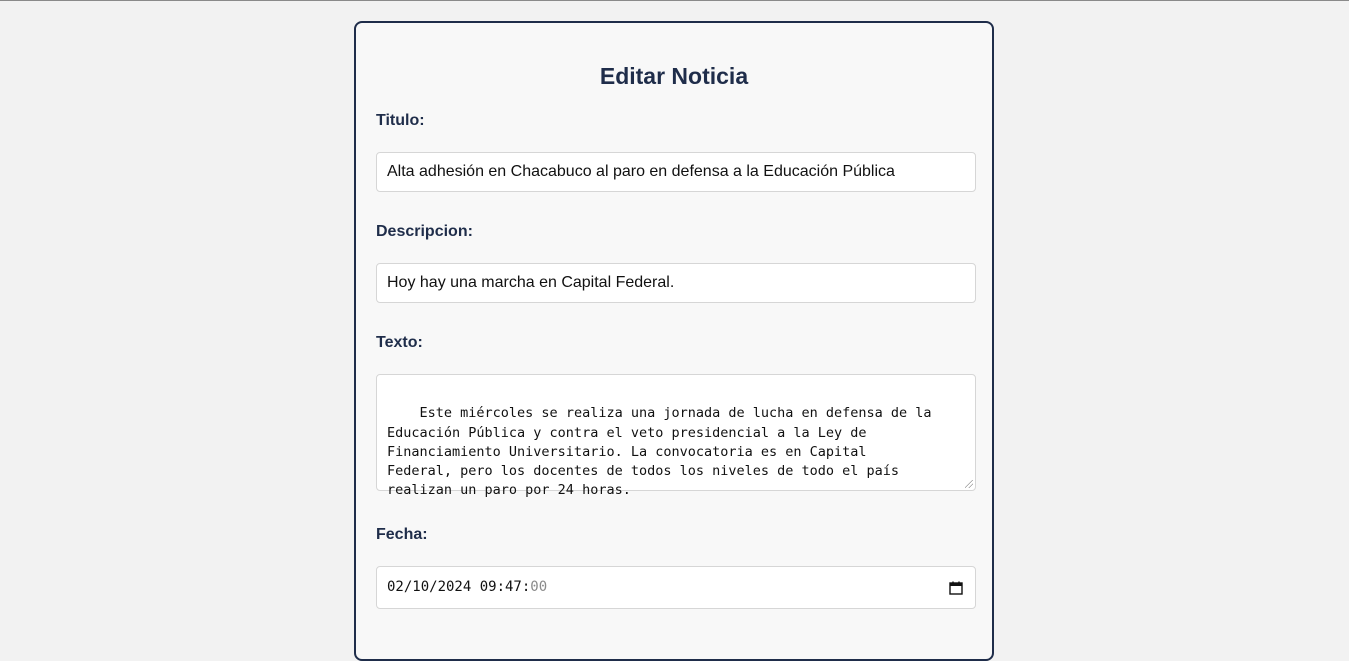  I want to click on descripcion-label: Descripcion:, so click(424, 231).